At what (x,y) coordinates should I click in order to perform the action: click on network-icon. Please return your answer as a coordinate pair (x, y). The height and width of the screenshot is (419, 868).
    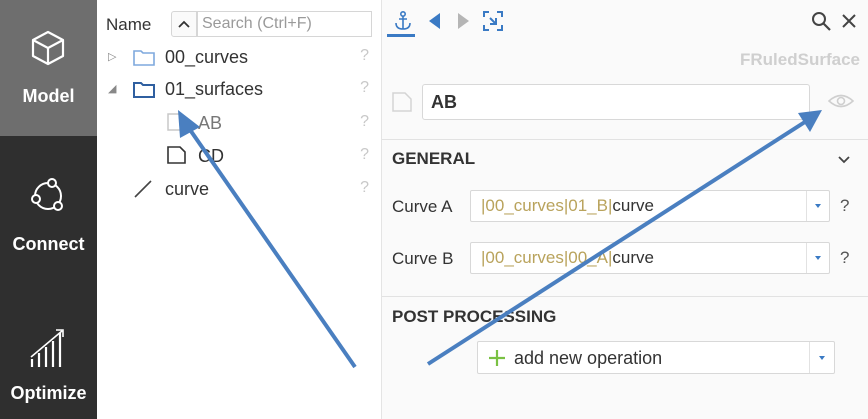
    Looking at the image, I should click on (47, 194).